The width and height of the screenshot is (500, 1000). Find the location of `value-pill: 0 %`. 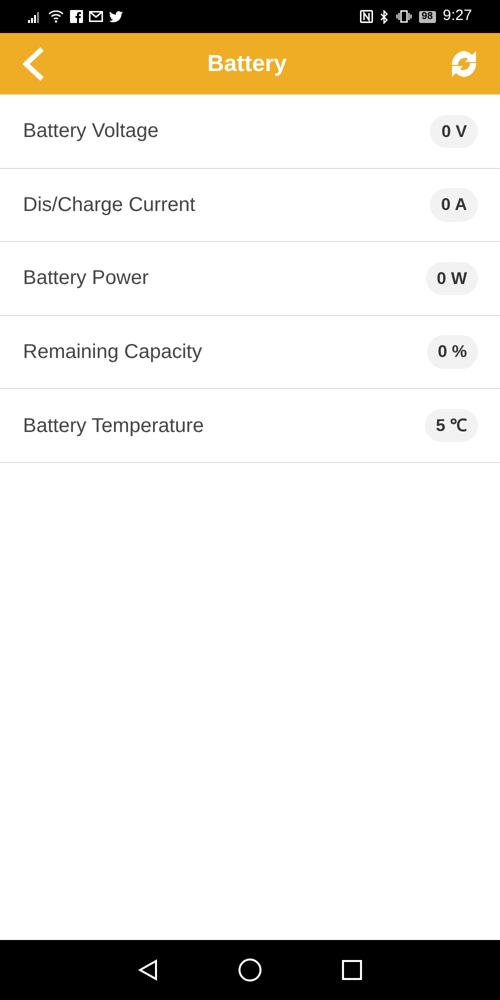

value-pill: 0 % is located at coordinates (452, 352).